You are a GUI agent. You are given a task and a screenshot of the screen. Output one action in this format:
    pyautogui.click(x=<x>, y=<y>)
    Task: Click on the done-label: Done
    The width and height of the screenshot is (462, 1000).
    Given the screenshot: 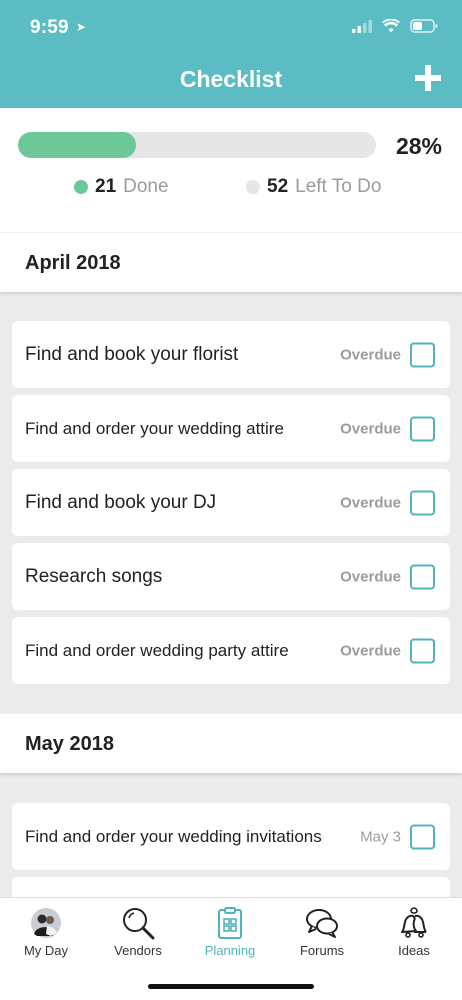 What is the action you would take?
    pyautogui.click(x=146, y=186)
    